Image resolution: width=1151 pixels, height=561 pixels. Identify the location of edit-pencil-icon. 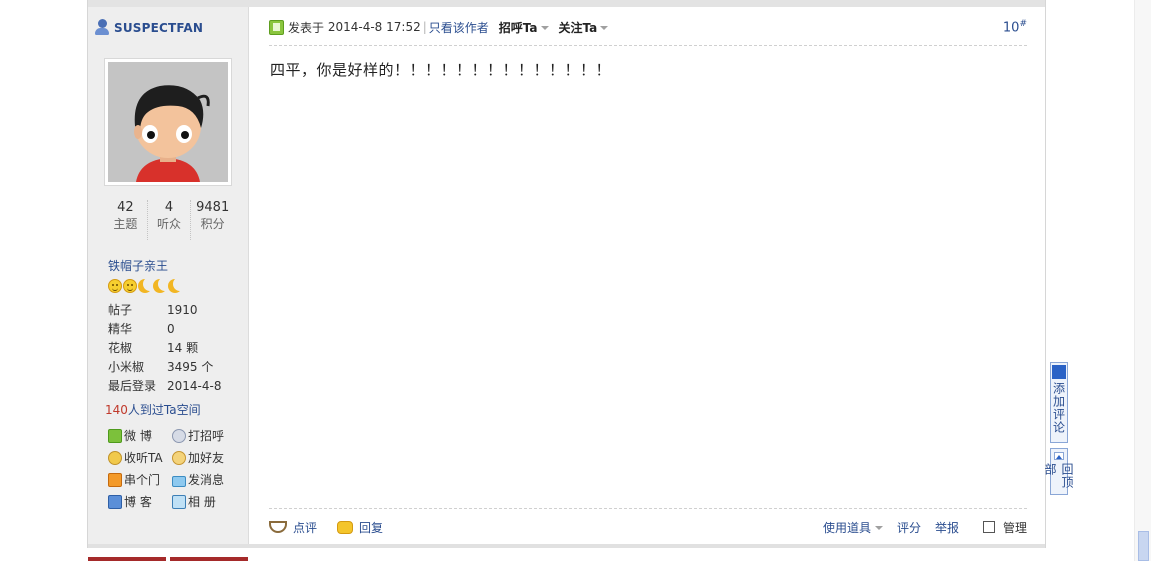
(1059, 372).